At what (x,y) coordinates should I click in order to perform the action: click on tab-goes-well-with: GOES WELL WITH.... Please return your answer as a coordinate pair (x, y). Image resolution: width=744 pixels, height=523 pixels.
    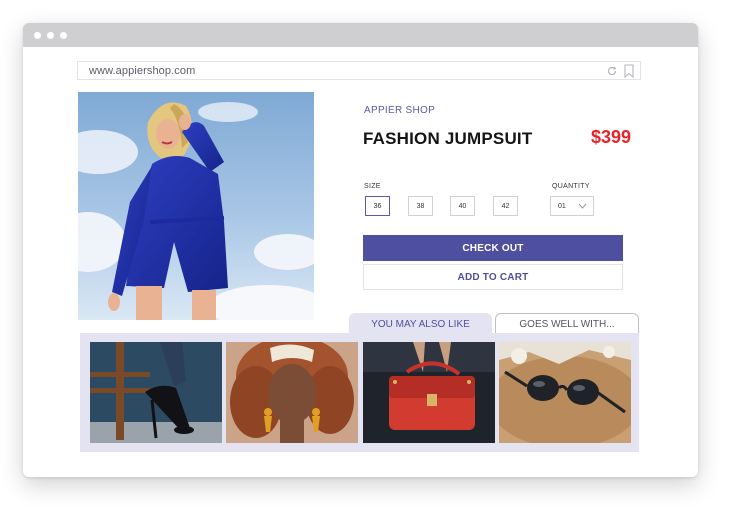
    Looking at the image, I should click on (567, 324).